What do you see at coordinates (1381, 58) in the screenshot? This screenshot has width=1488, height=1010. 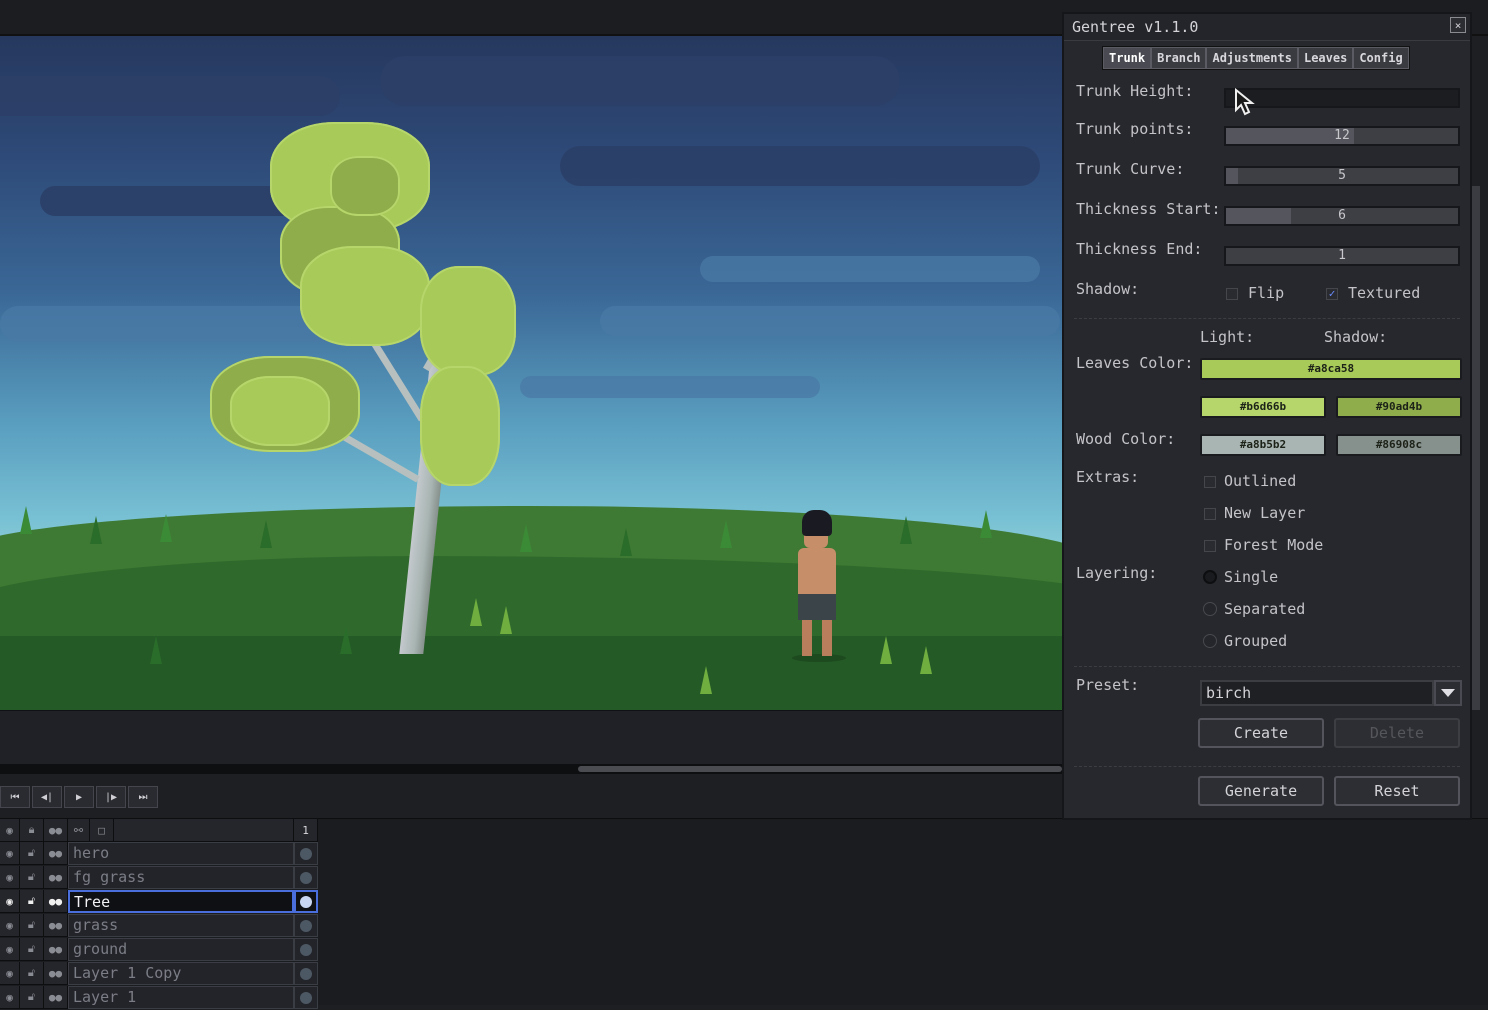 I see `tab-config: Config` at bounding box center [1381, 58].